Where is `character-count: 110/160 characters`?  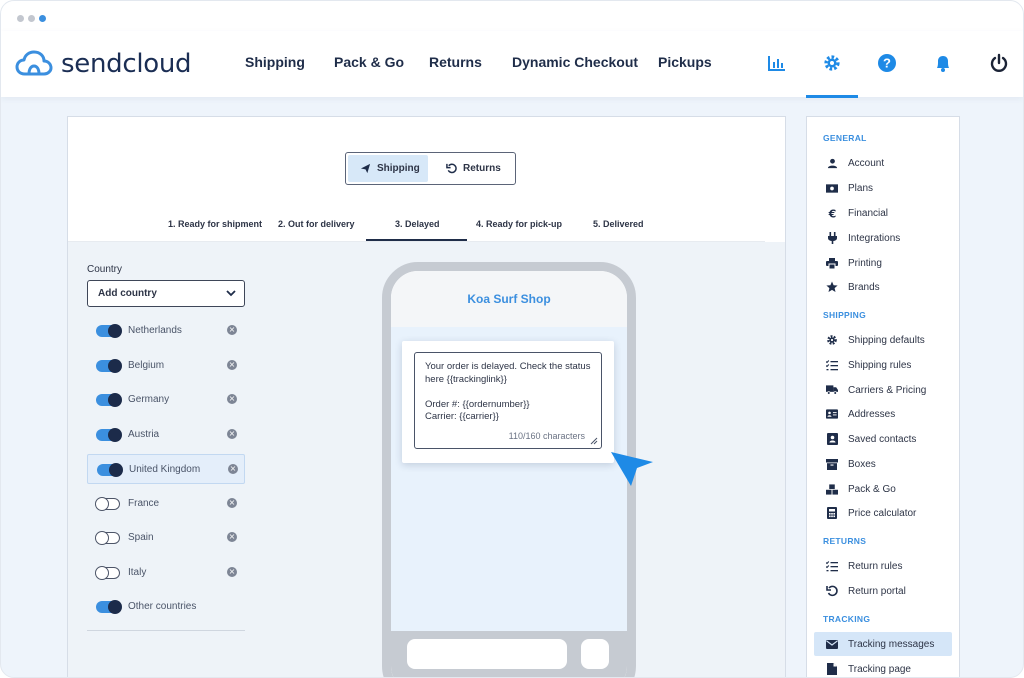 character-count: 110/160 characters is located at coordinates (546, 435).